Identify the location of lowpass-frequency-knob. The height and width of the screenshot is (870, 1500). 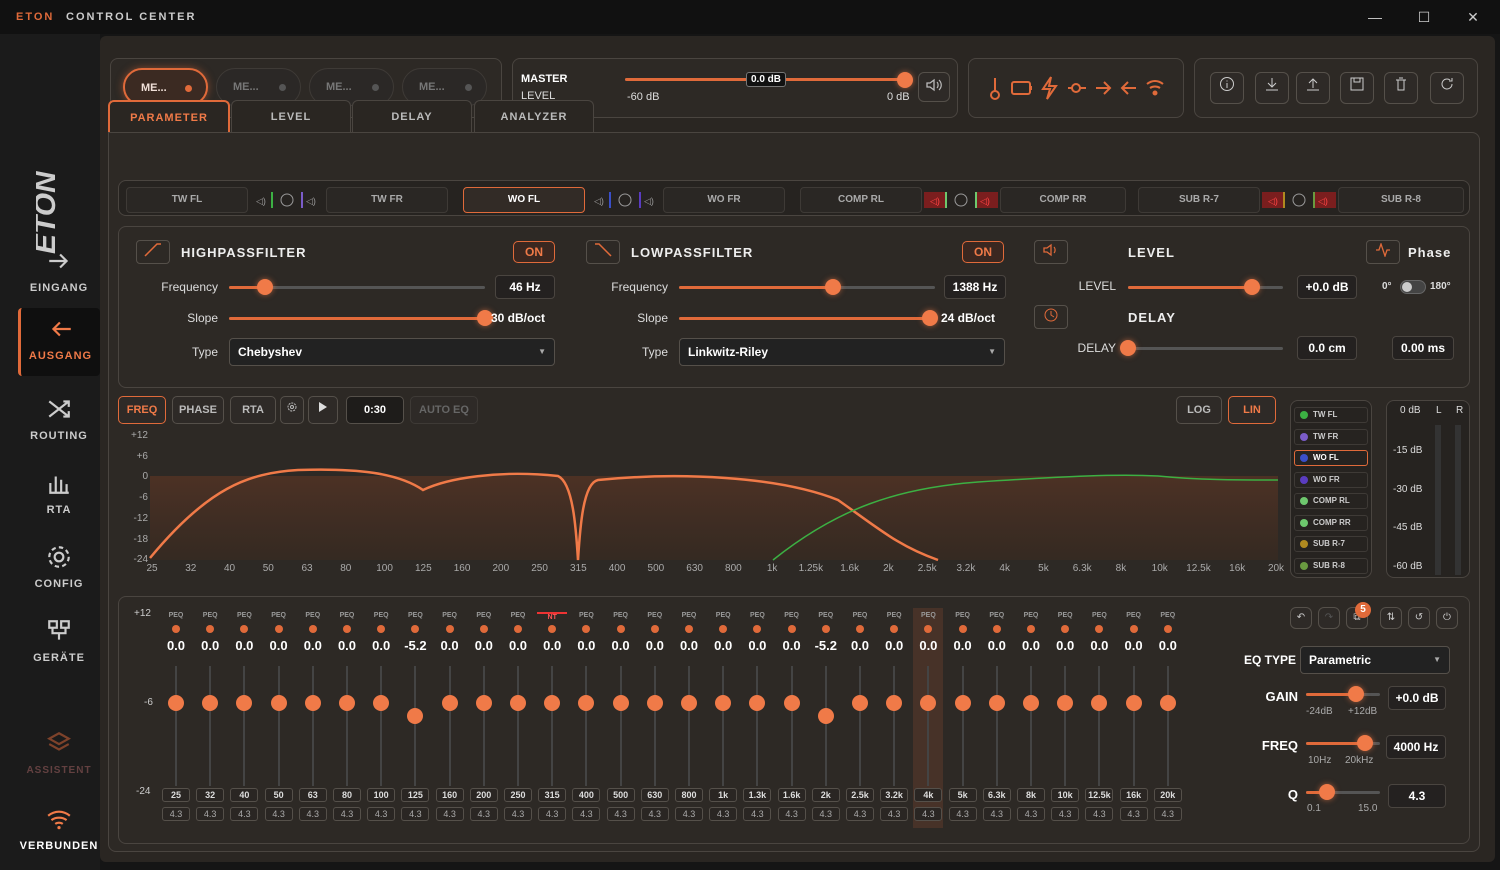
(833, 287).